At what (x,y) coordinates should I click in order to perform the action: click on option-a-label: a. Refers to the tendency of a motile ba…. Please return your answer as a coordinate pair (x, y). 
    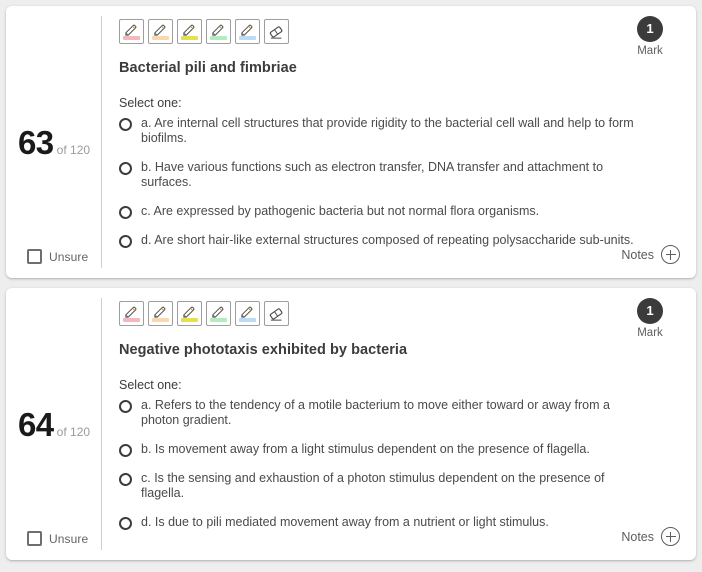
    Looking at the image, I should click on (375, 412).